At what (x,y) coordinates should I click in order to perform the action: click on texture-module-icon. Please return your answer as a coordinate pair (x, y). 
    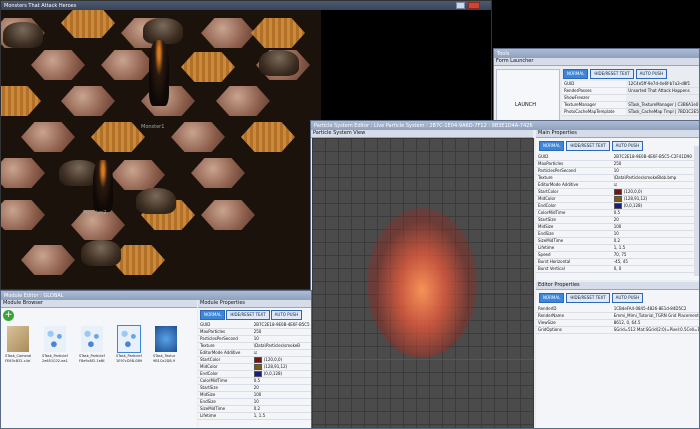
    Looking at the image, I should click on (166, 339).